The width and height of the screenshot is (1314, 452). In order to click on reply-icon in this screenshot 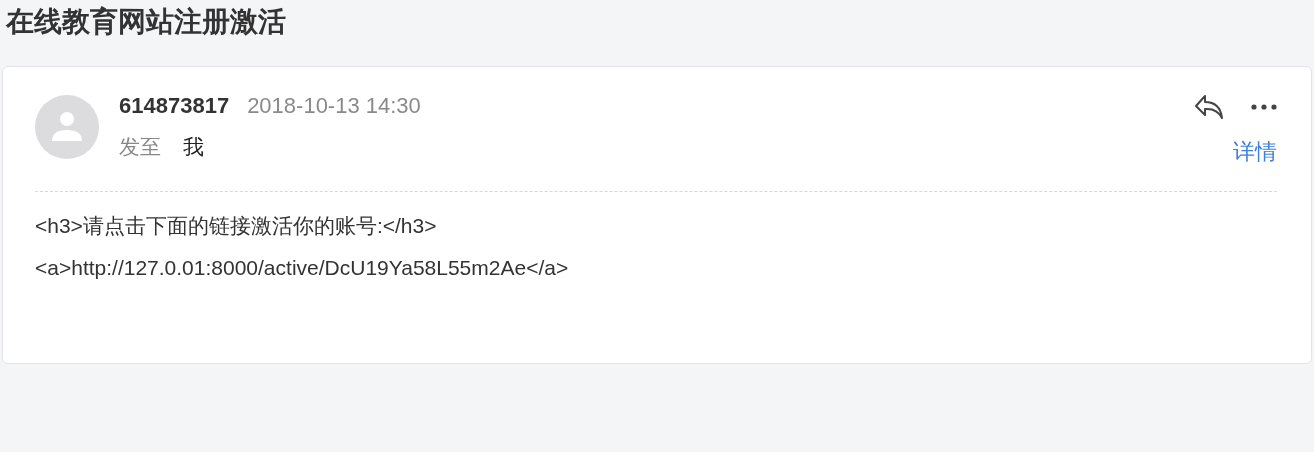, I will do `click(1209, 107)`.